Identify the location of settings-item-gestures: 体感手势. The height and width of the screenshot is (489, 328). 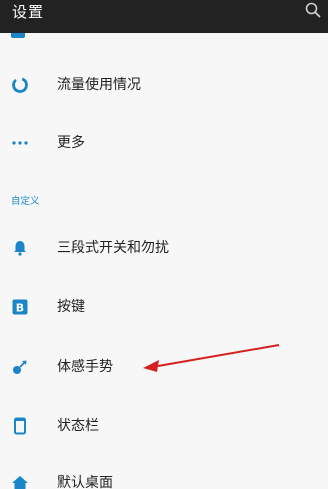
(164, 367).